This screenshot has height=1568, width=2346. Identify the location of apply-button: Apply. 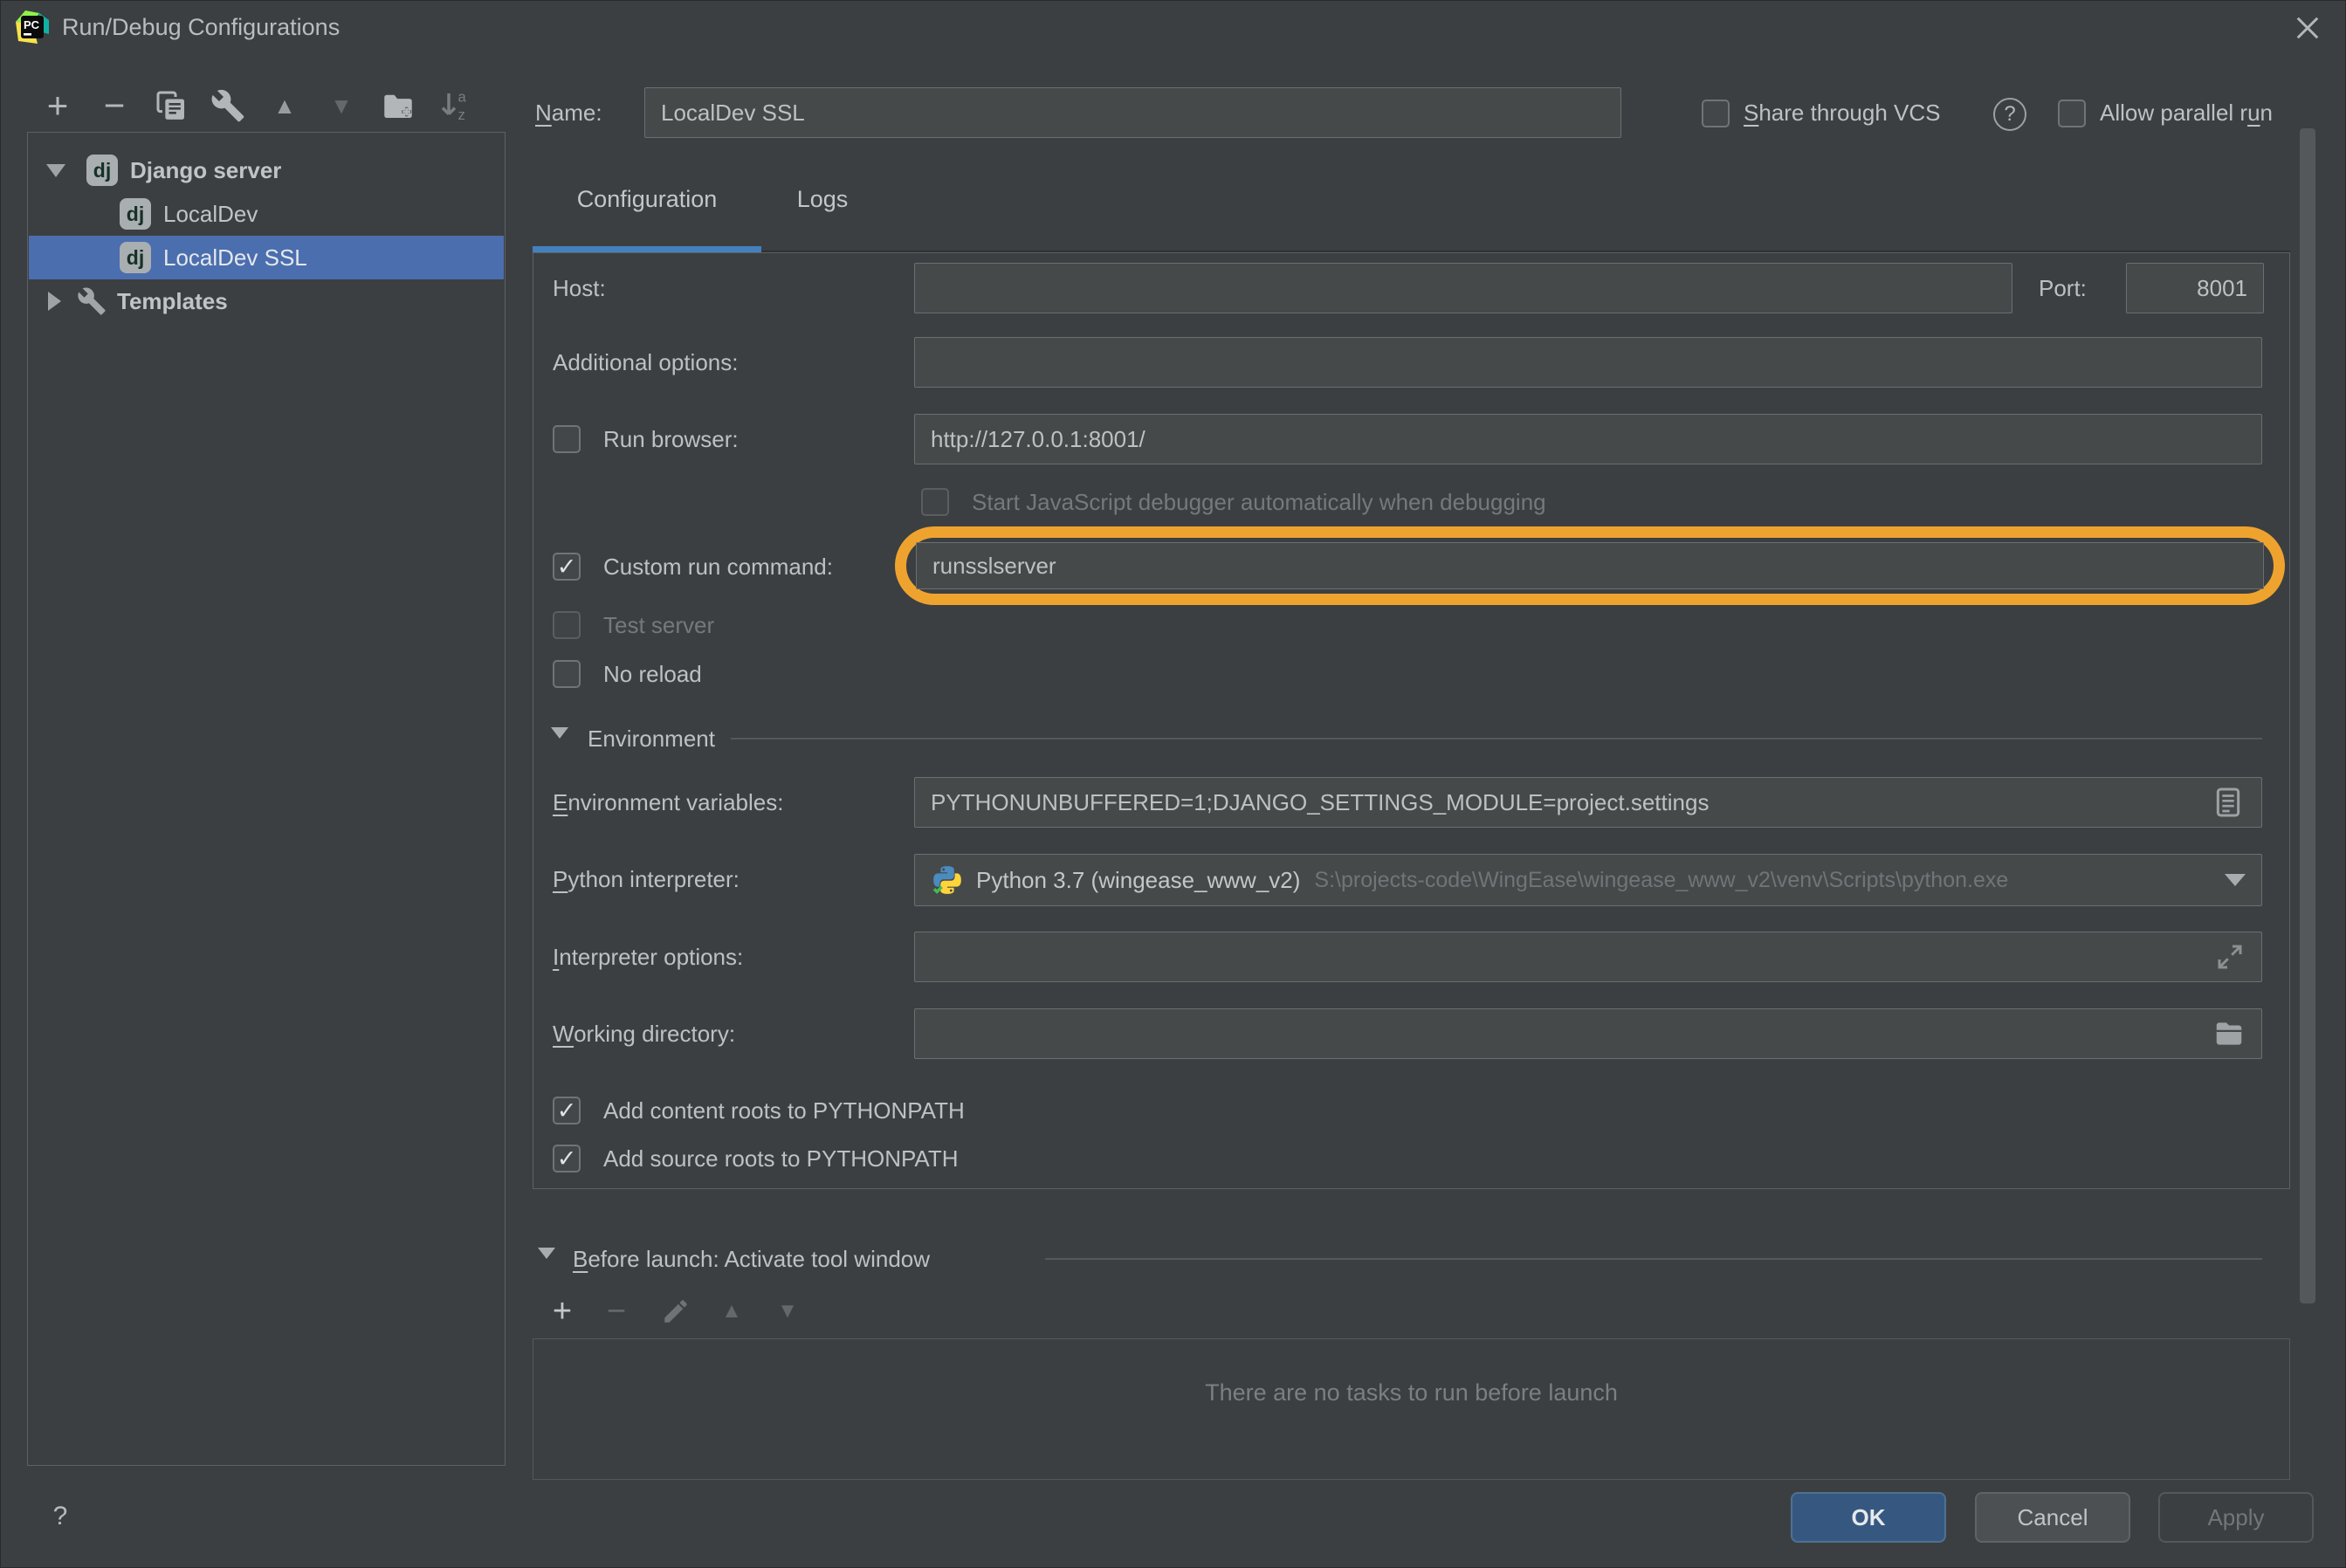
(2236, 1518).